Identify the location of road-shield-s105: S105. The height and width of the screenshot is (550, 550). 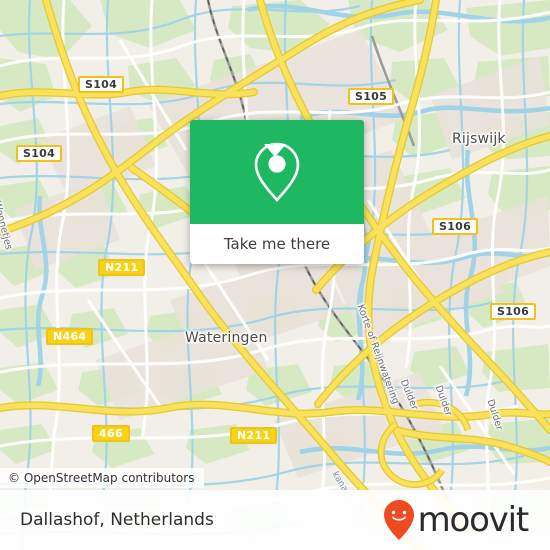
(371, 96).